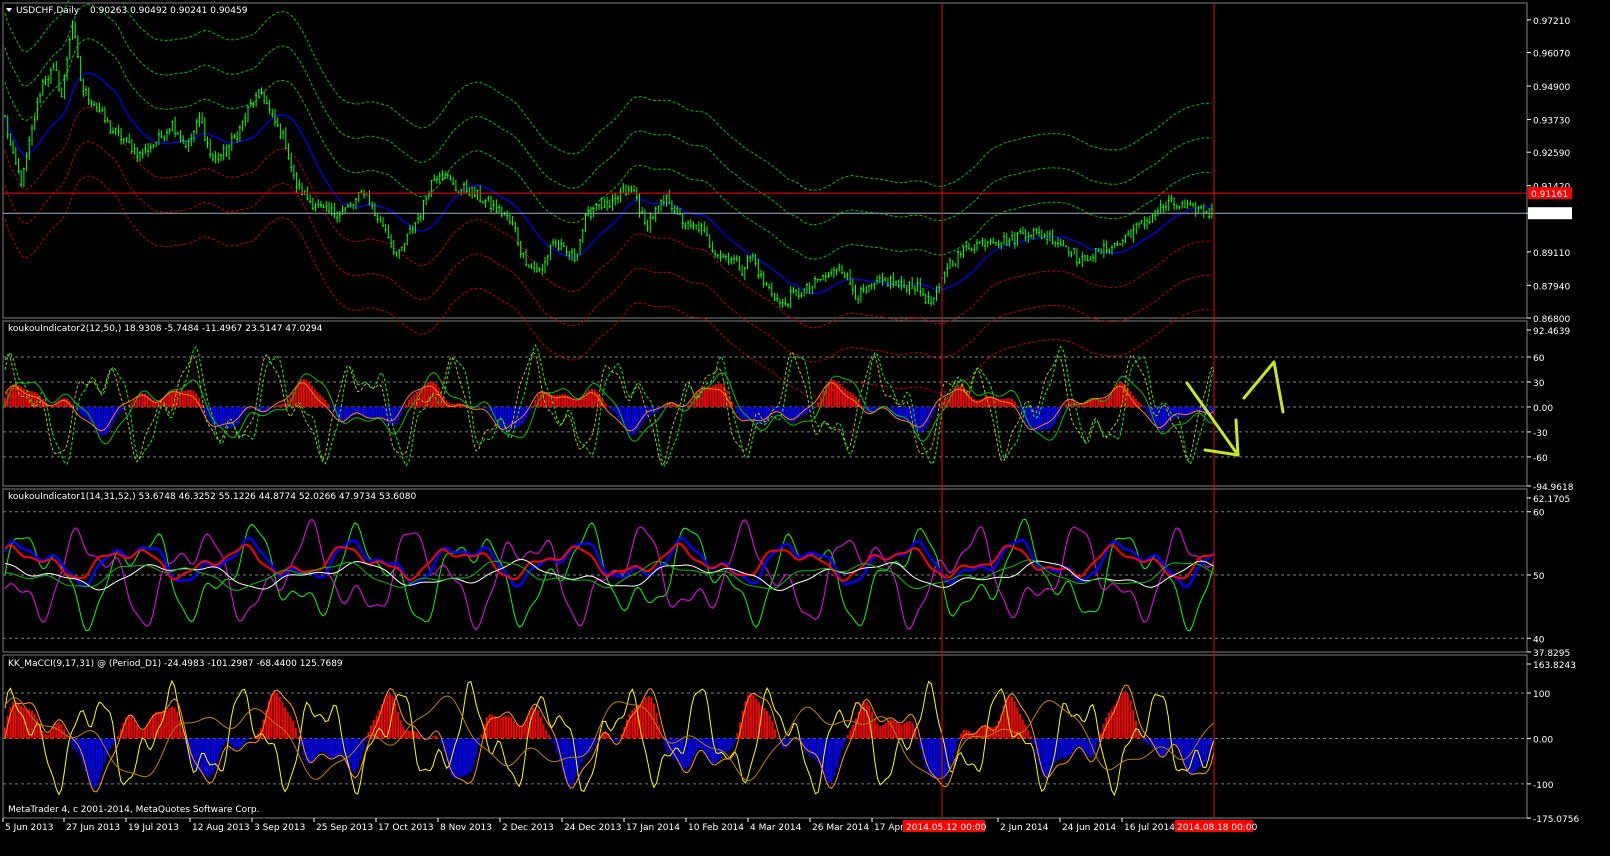 This screenshot has width=1610, height=856. I want to click on panel2-tick-label: -94.9618, so click(1553, 488).